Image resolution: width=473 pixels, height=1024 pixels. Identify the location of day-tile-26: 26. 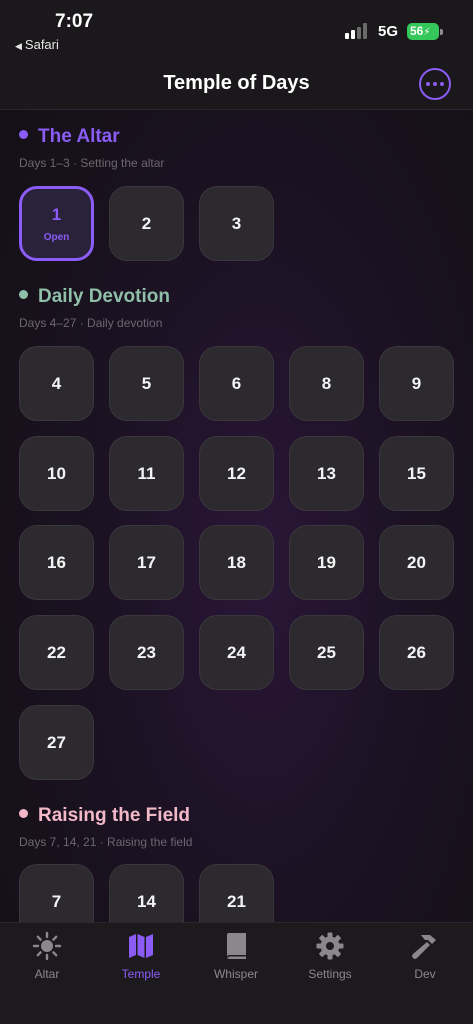
(416, 652).